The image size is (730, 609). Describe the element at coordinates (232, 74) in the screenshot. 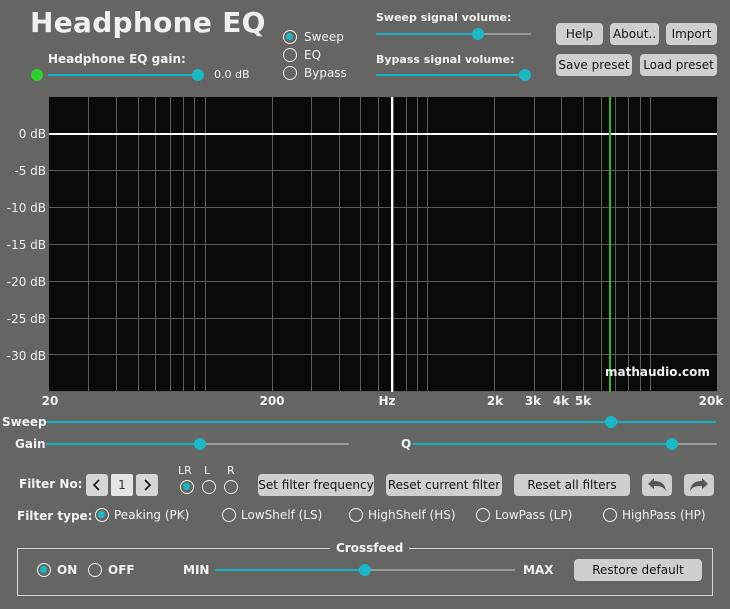

I see `eq-gain-value: 0.0 dB` at that location.